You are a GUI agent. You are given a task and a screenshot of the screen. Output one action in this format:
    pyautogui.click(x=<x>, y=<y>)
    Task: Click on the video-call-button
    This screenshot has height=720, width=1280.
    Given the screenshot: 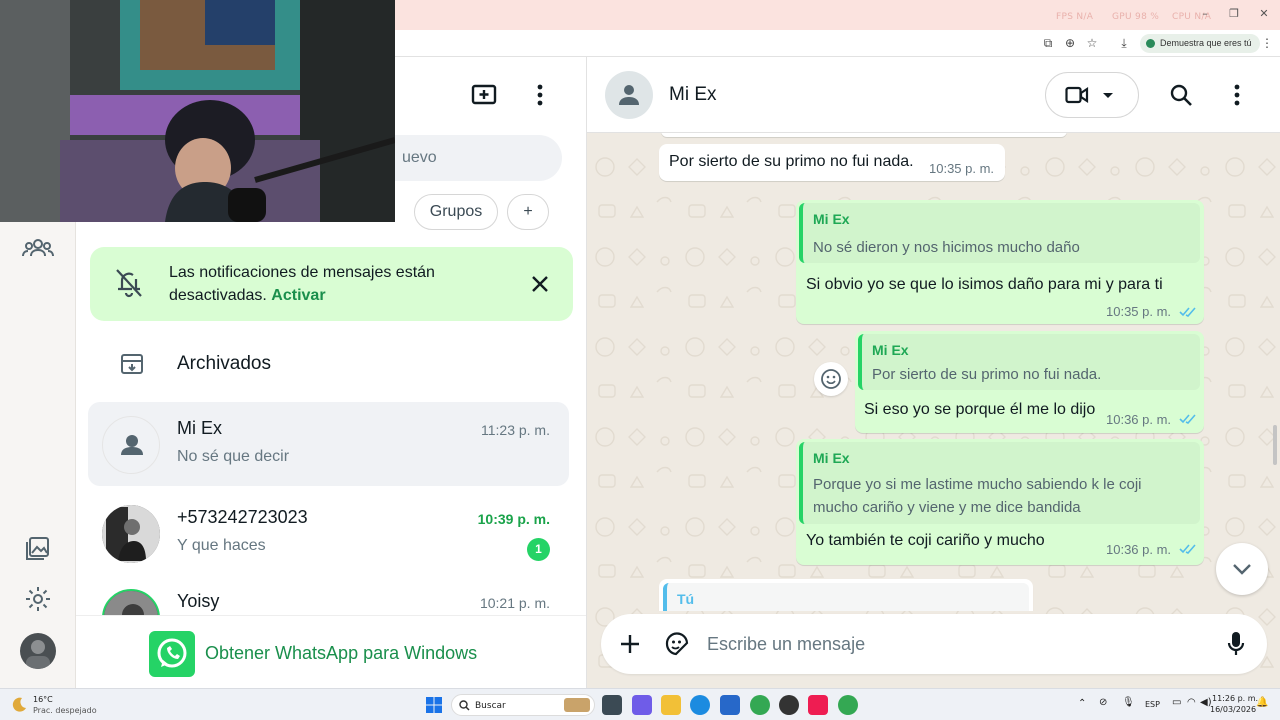 What is the action you would take?
    pyautogui.click(x=1092, y=95)
    